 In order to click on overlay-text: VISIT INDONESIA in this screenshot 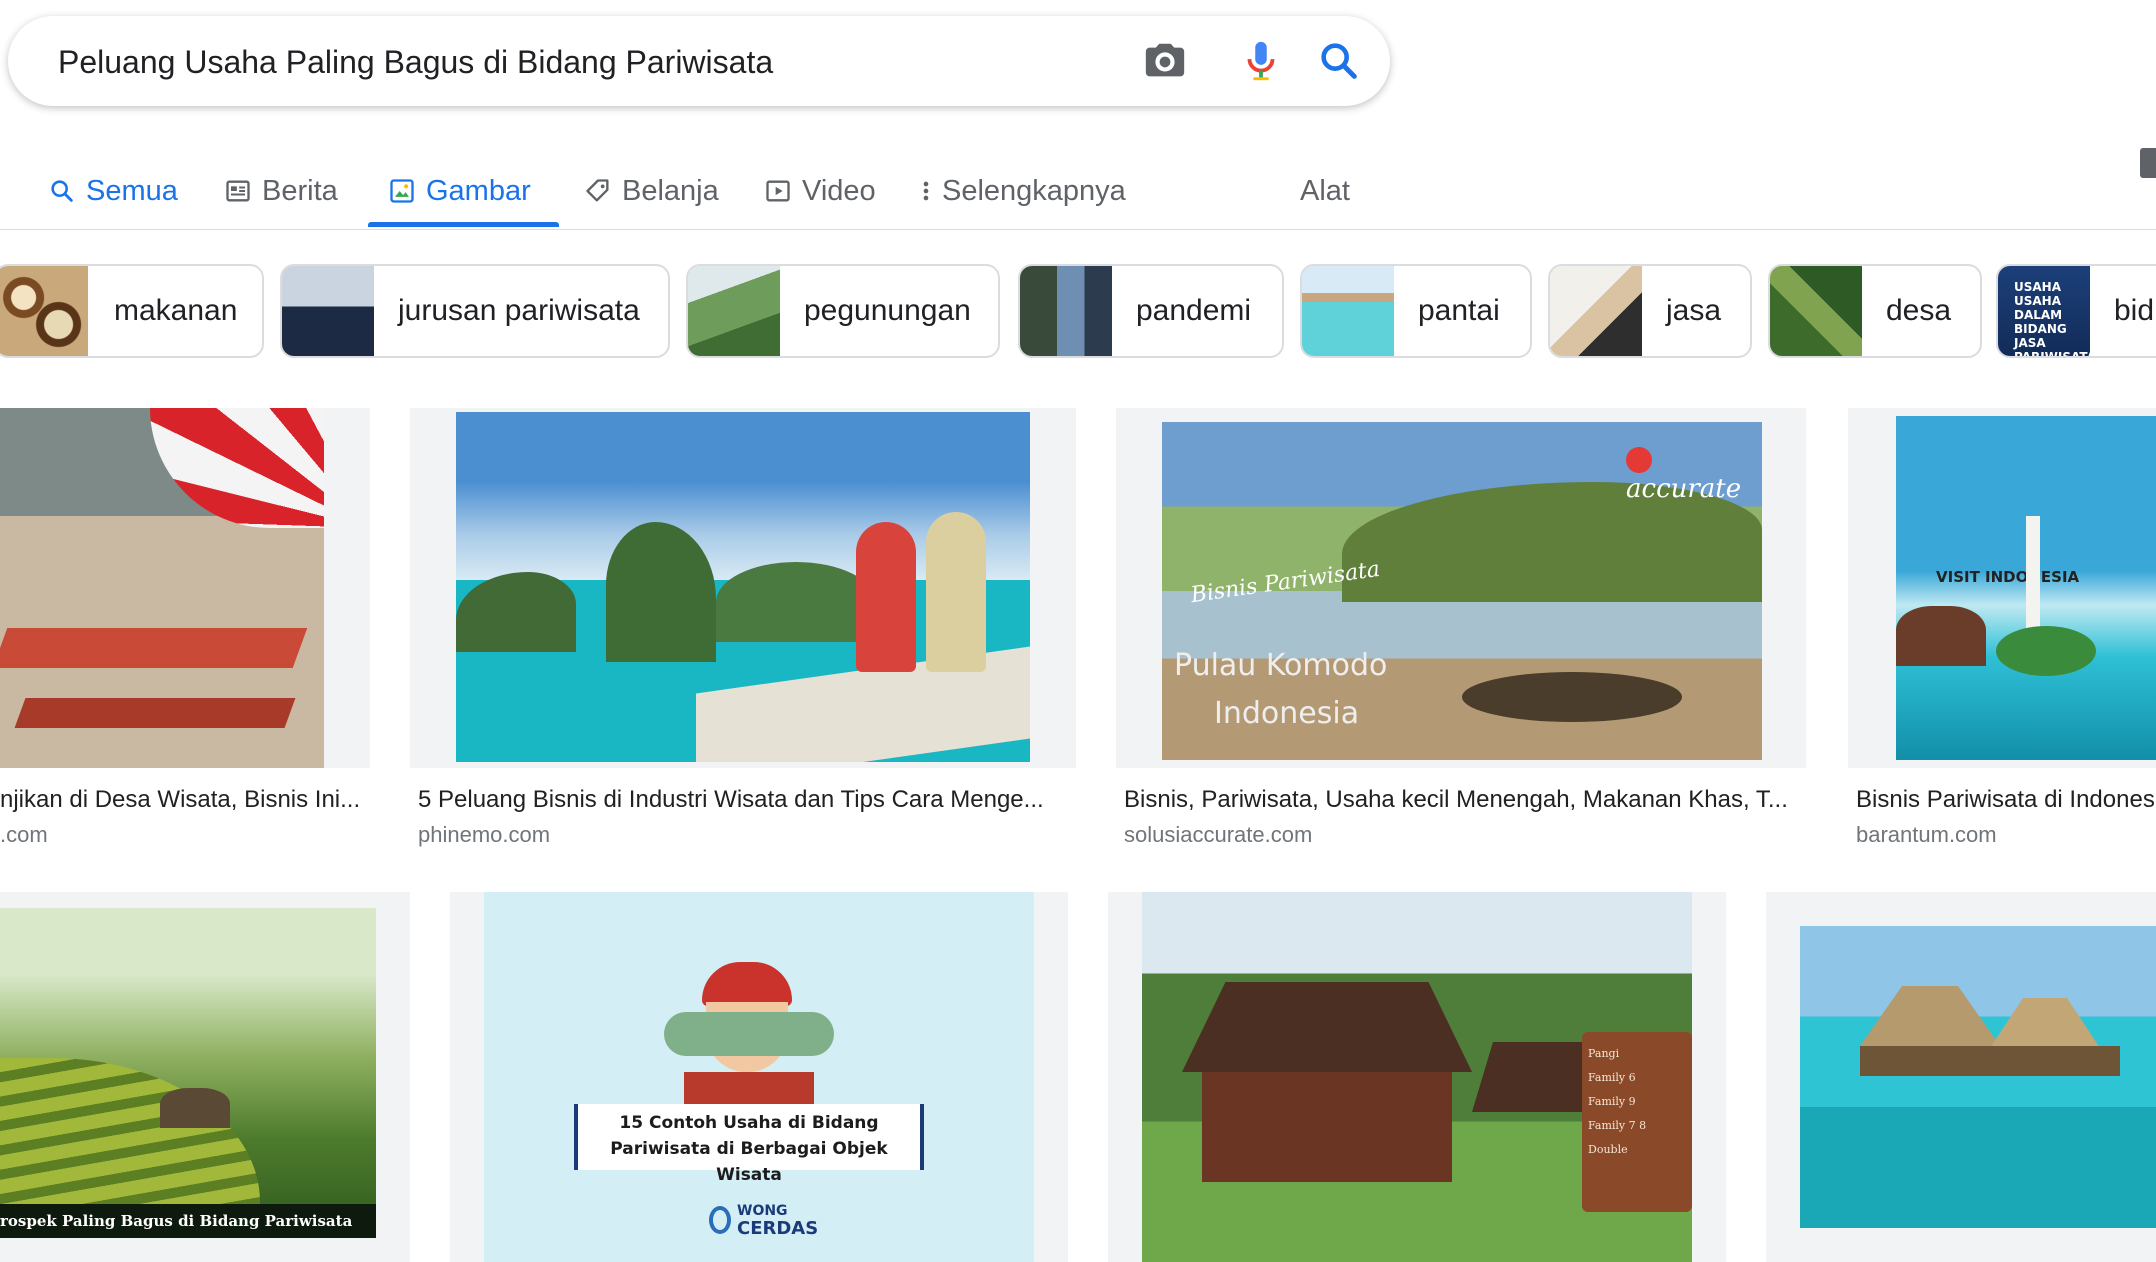, I will do `click(2008, 577)`.